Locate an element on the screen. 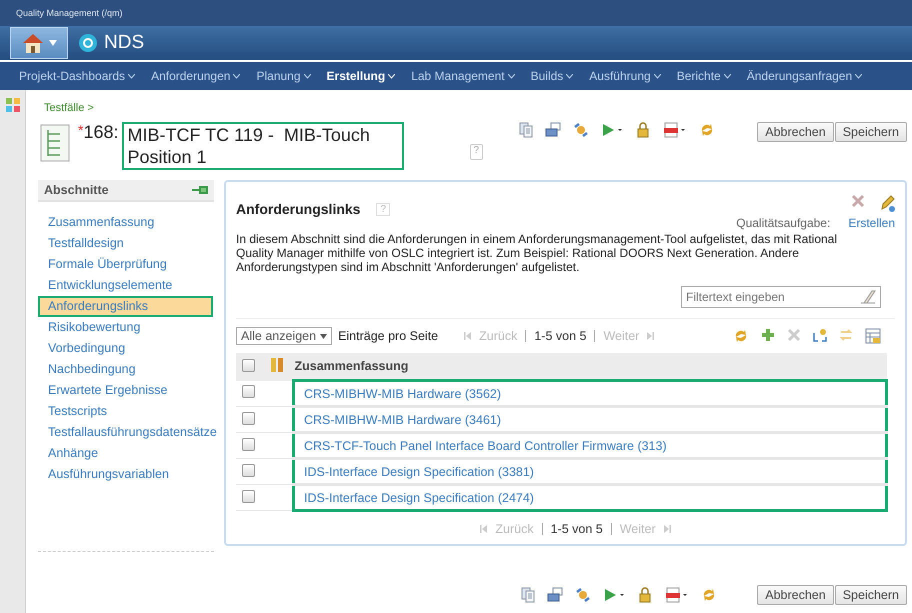 This screenshot has height=613, width=912. filter-field: Filtertext eingeben is located at coordinates (781, 297).